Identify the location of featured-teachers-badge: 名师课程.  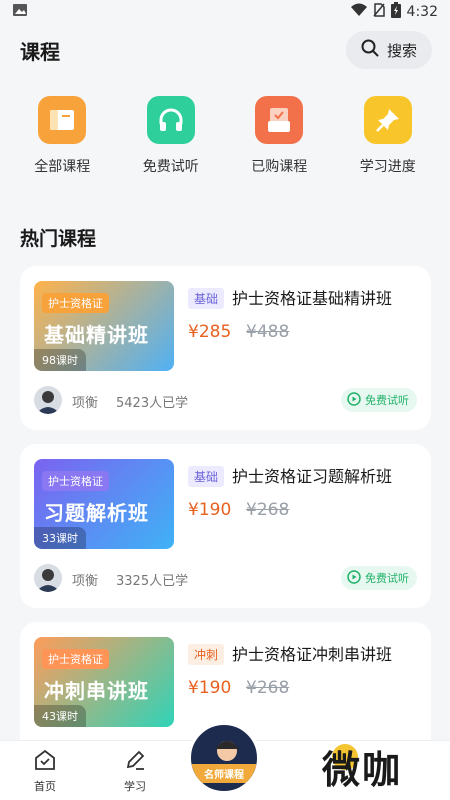
(224, 758).